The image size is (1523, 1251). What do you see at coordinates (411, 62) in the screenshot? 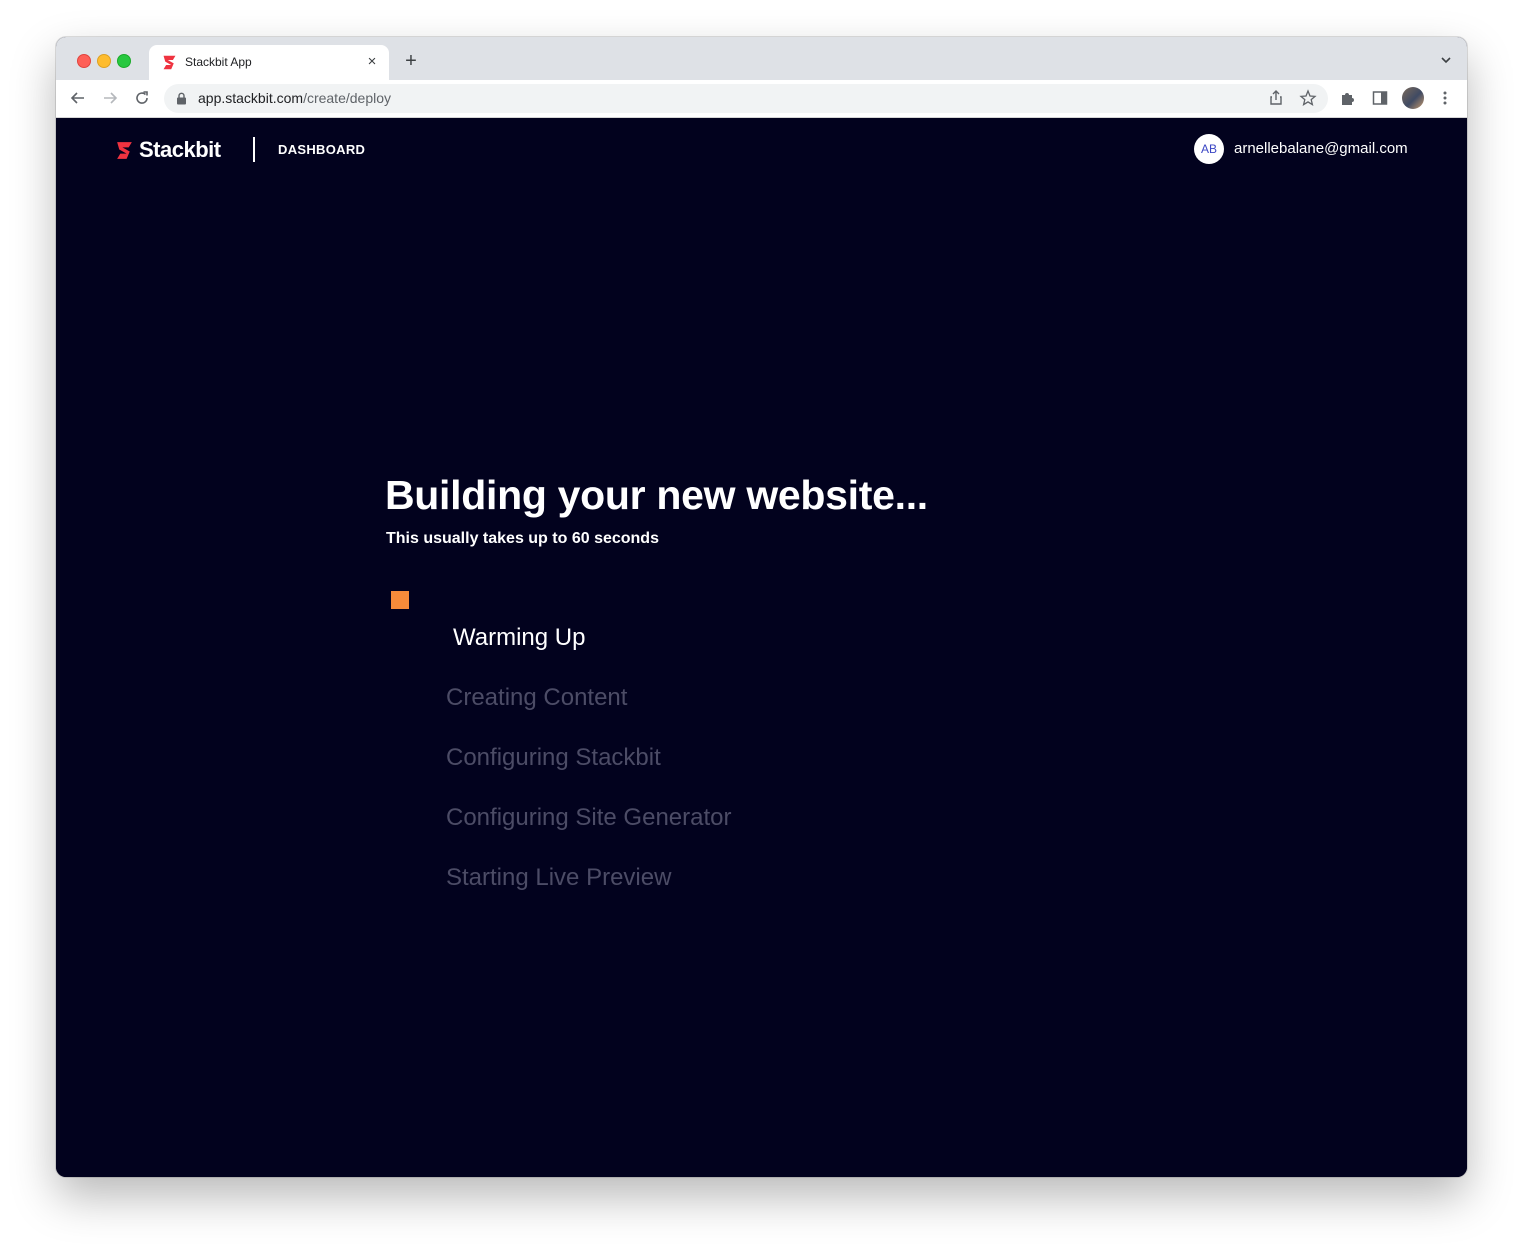
I see `new-tab-button: +` at bounding box center [411, 62].